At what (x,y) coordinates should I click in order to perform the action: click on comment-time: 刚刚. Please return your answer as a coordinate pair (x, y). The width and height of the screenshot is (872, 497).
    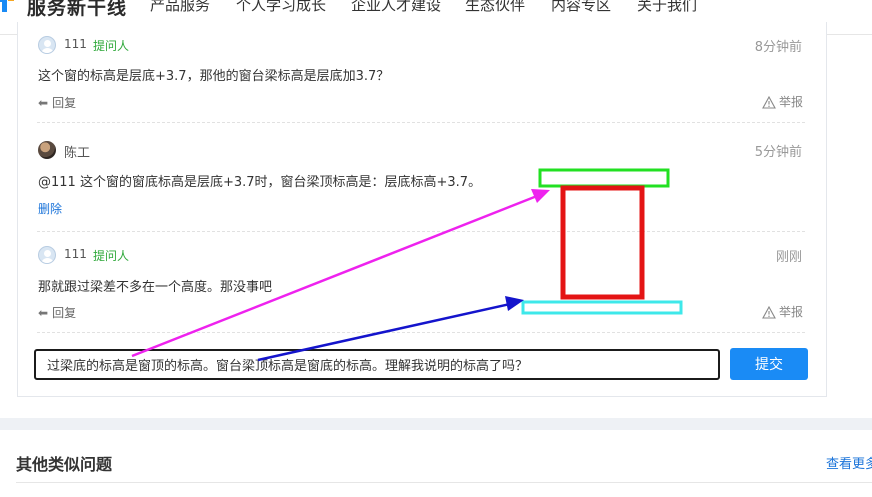
    Looking at the image, I should click on (788, 257).